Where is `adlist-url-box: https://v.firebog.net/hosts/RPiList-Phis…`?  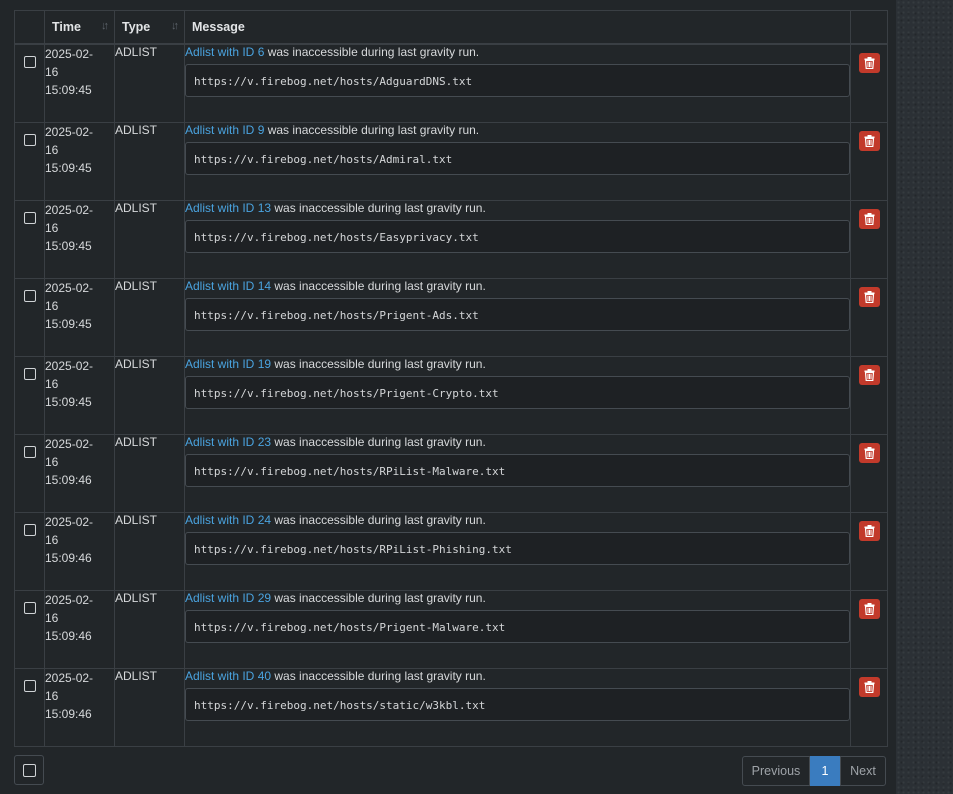 adlist-url-box: https://v.firebog.net/hosts/RPiList-Phis… is located at coordinates (517, 548).